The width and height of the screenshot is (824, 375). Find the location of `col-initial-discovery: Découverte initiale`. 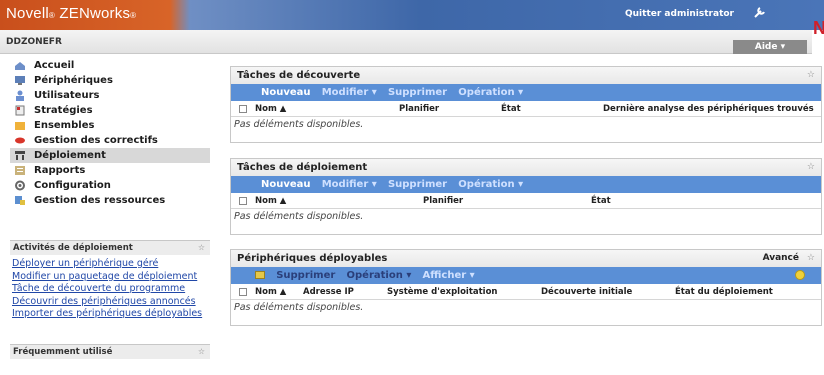

col-initial-discovery: Découverte initiale is located at coordinates (586, 292).